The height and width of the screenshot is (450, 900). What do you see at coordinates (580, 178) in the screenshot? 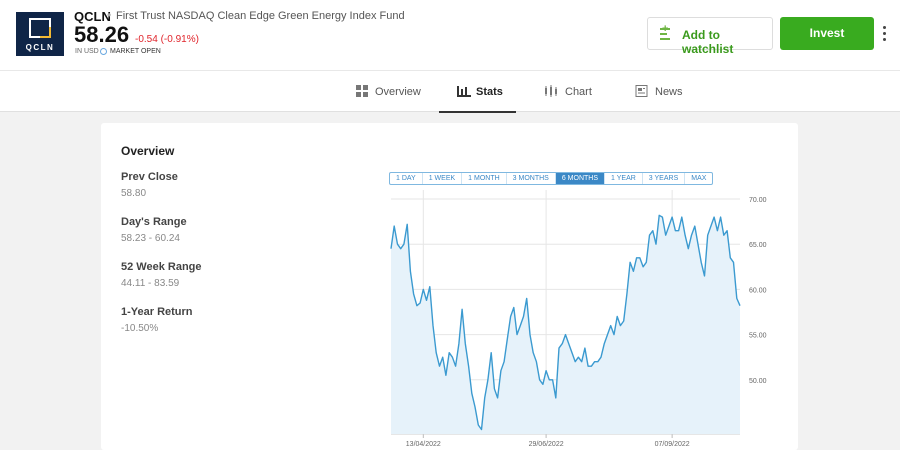
I see `range-6-months-button: 6 MONTHS` at bounding box center [580, 178].